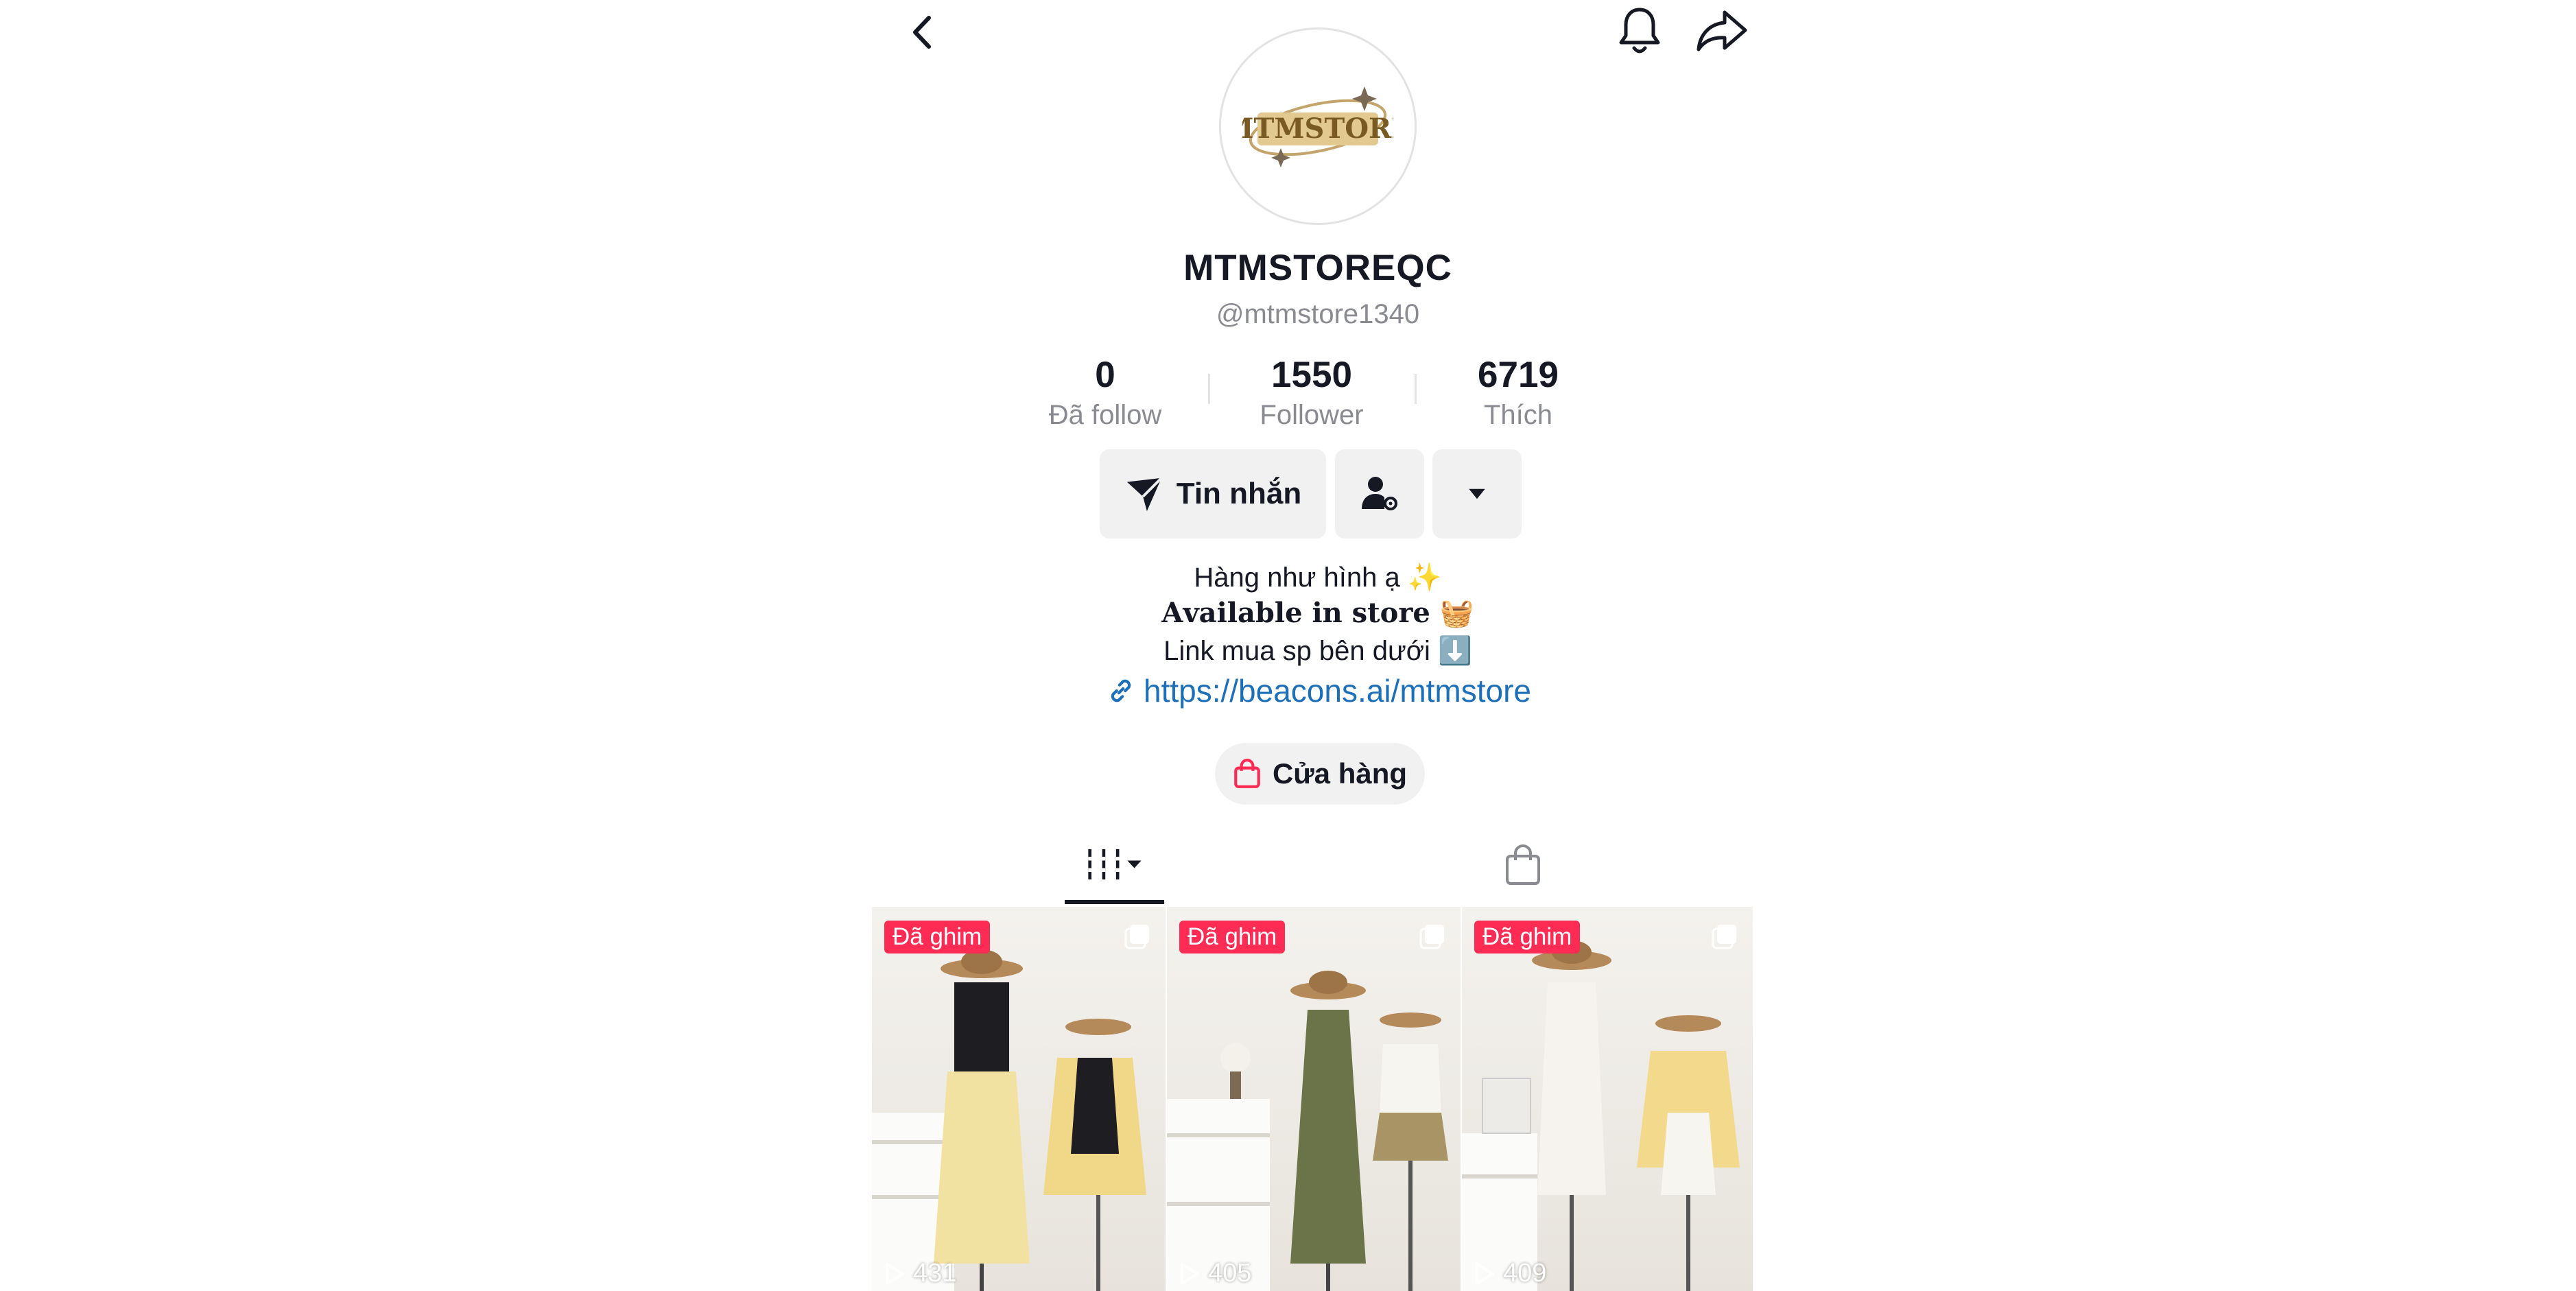 This screenshot has width=2576, height=1291. I want to click on followers-count: 1550, so click(1311, 375).